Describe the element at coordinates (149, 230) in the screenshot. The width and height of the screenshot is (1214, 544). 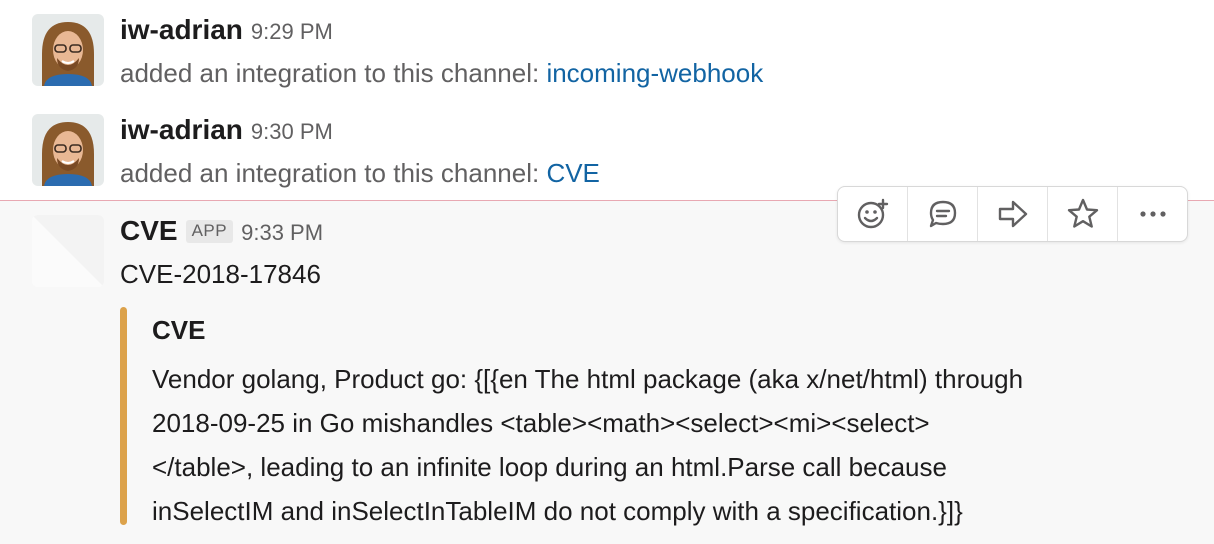
I see `author-name: CVE` at that location.